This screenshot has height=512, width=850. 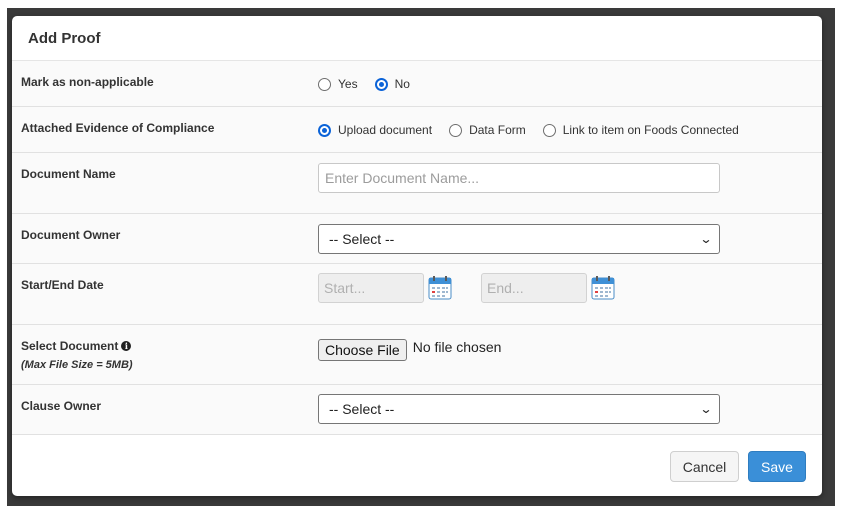 I want to click on upload-document-option: Upload document, so click(x=375, y=130).